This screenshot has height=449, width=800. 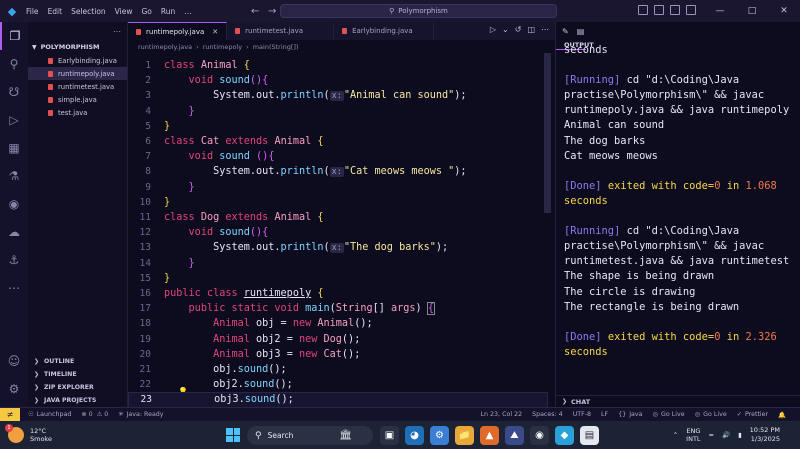 What do you see at coordinates (32, 11) in the screenshot?
I see `menu-file: File` at bounding box center [32, 11].